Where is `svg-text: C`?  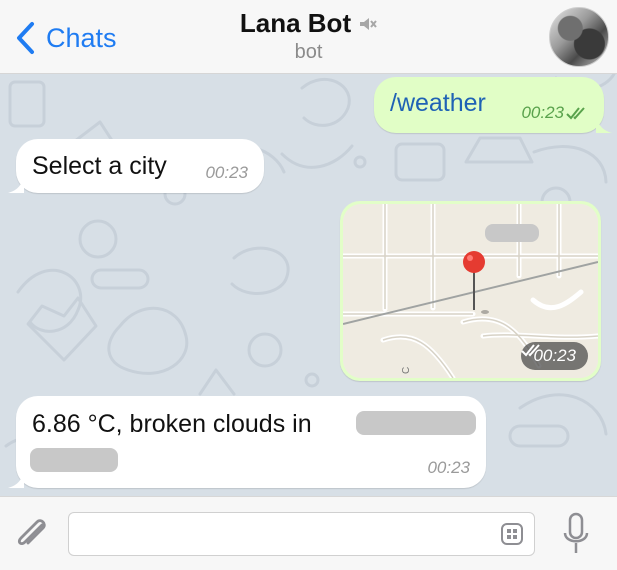 svg-text: C is located at coordinates (406, 370).